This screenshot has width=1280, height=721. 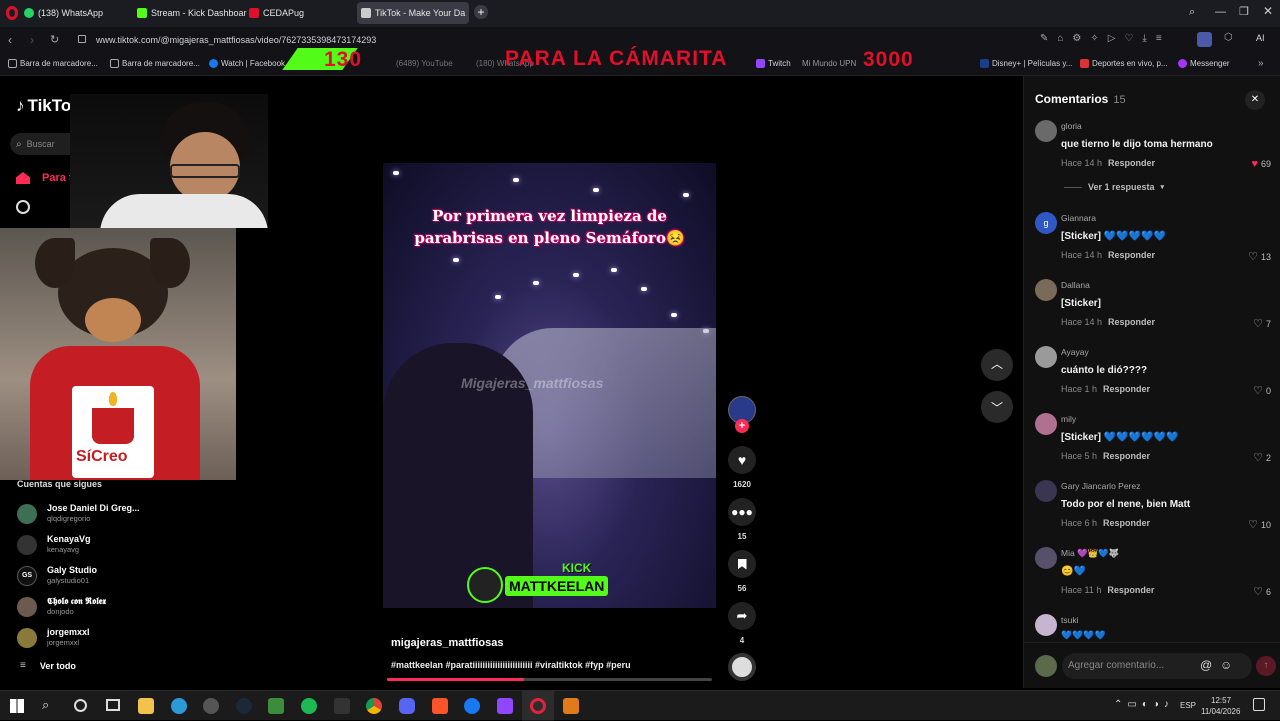 I want to click on bookmark-messenger: Messenger, so click(x=1204, y=63).